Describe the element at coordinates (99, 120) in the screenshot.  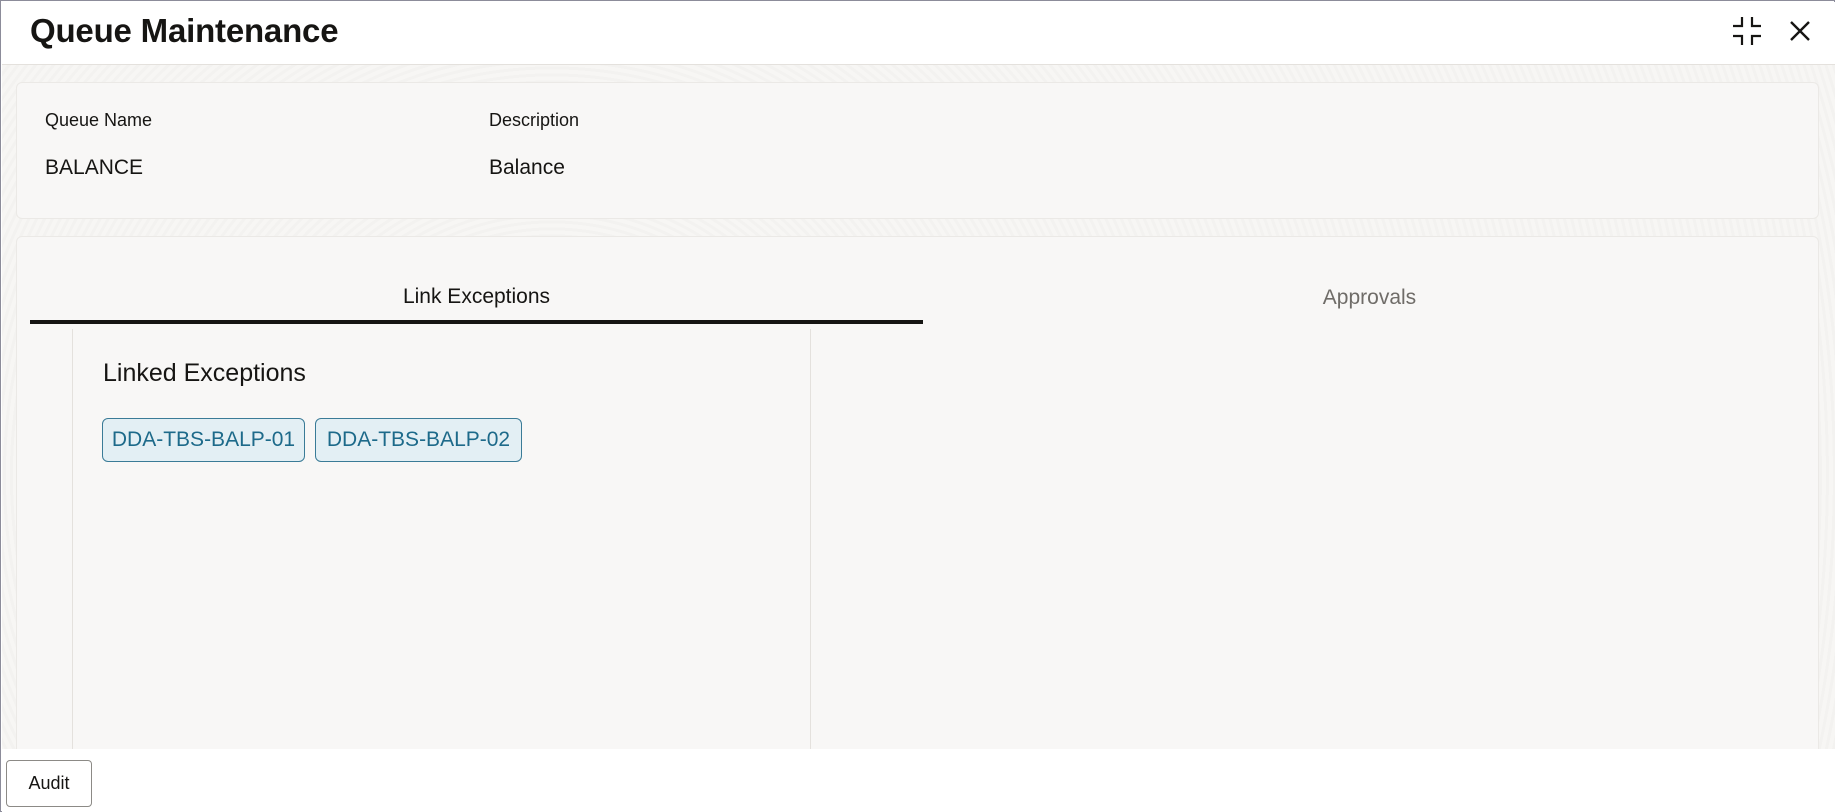
I see `queue-name-label: Queue Name` at that location.